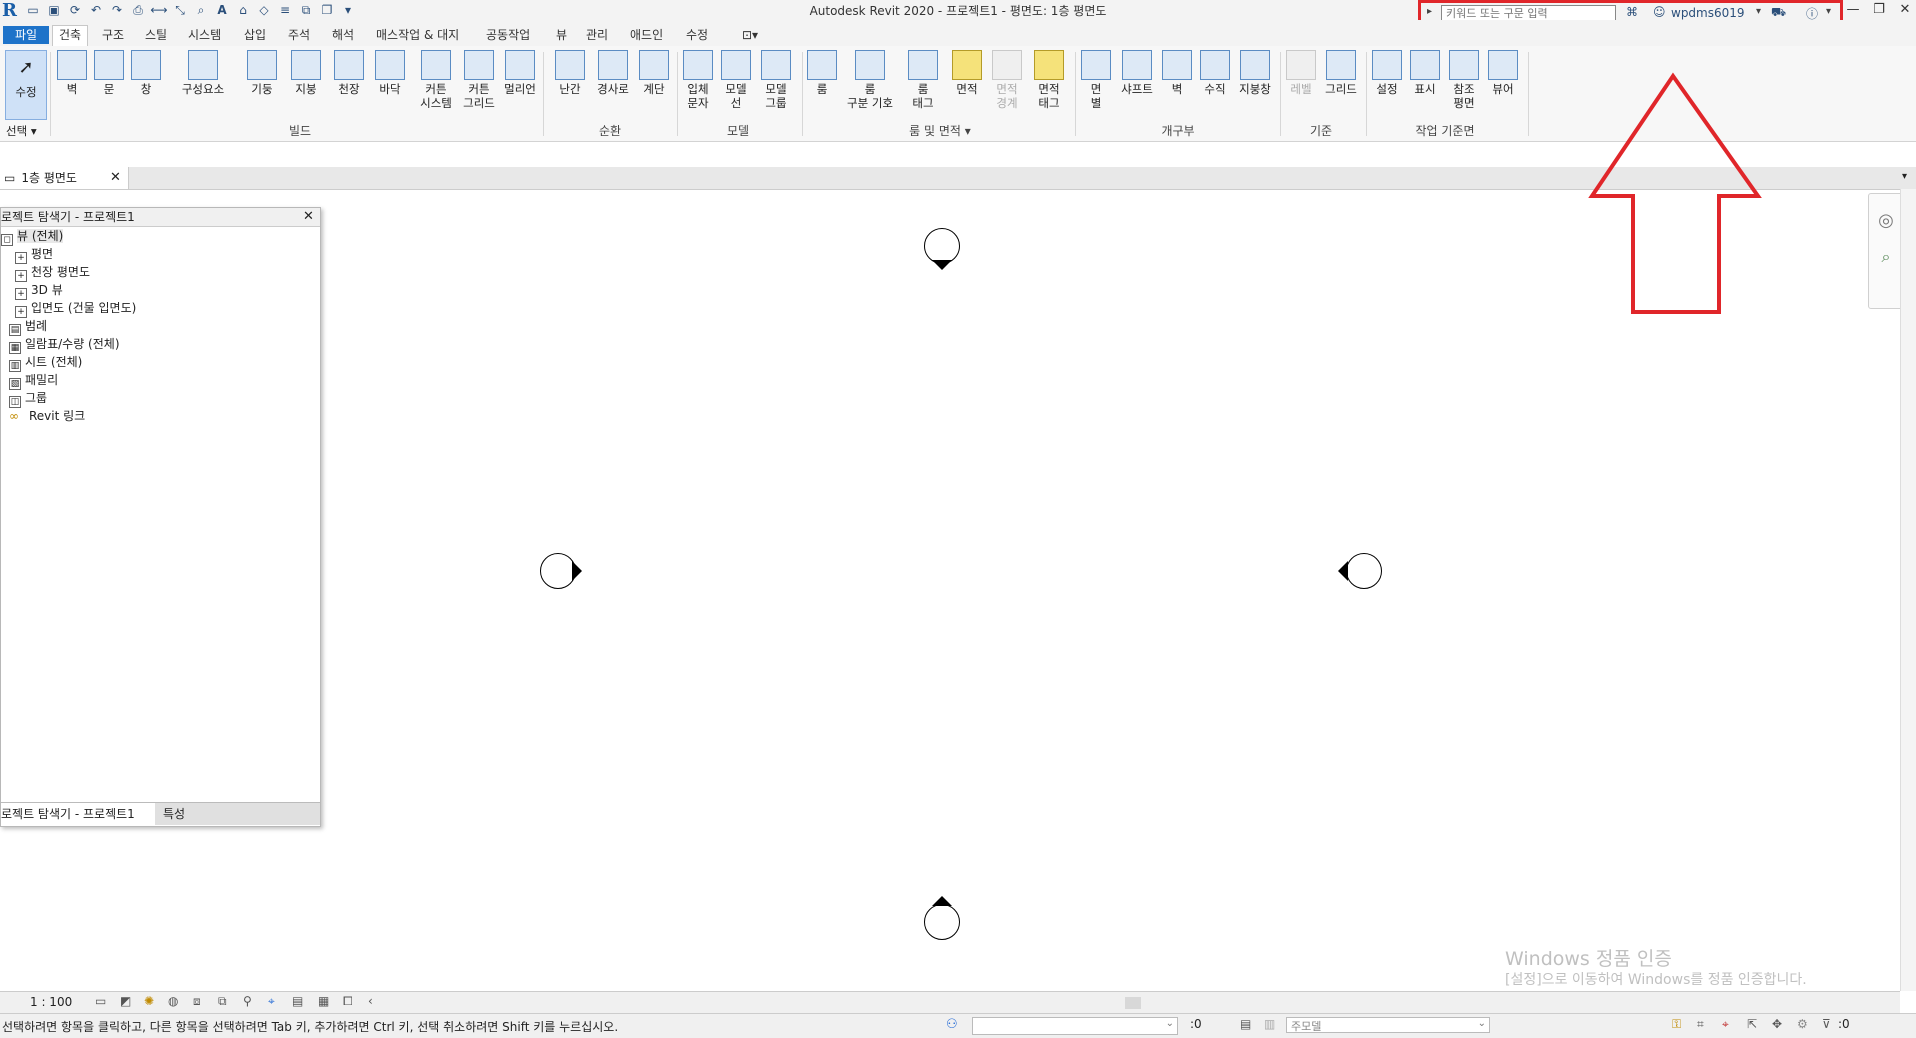  What do you see at coordinates (776, 80) in the screenshot?
I see `model-group-tool: 모델 그룹` at bounding box center [776, 80].